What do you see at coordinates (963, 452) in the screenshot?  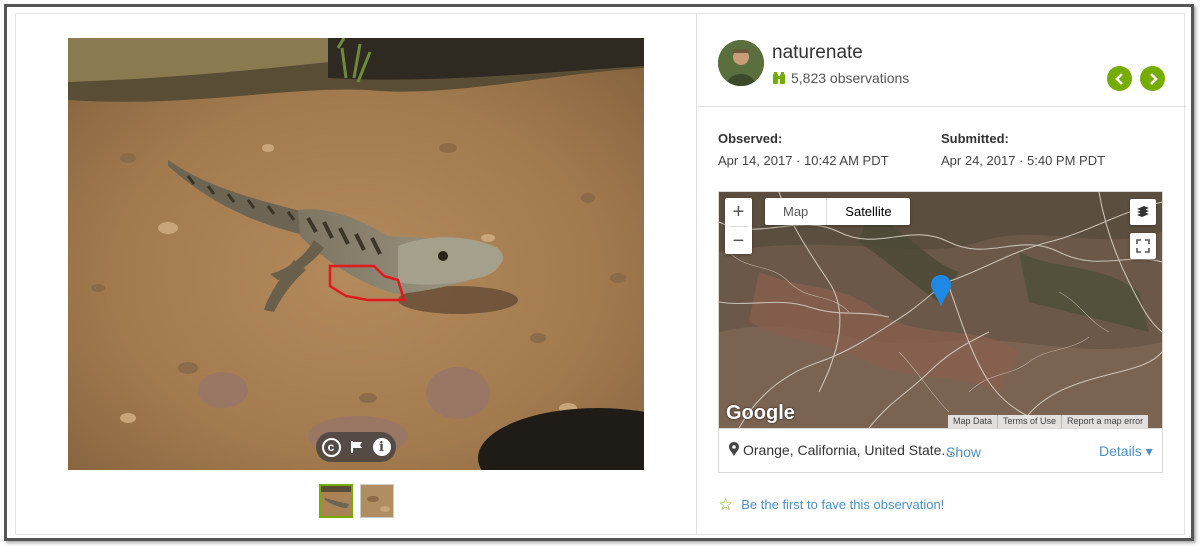 I see `show-location-link: Show` at bounding box center [963, 452].